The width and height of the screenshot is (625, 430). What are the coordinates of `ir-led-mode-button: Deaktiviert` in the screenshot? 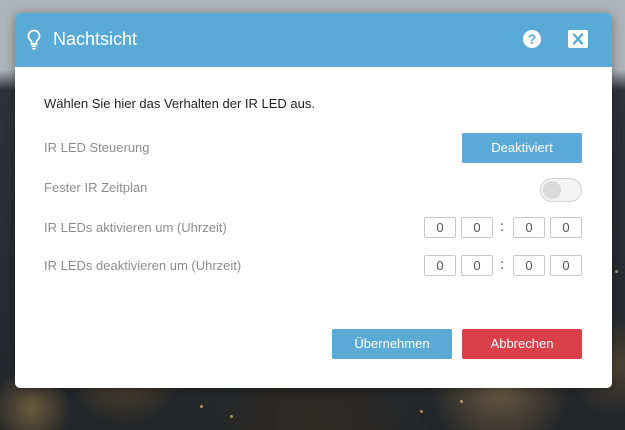 It's located at (522, 148).